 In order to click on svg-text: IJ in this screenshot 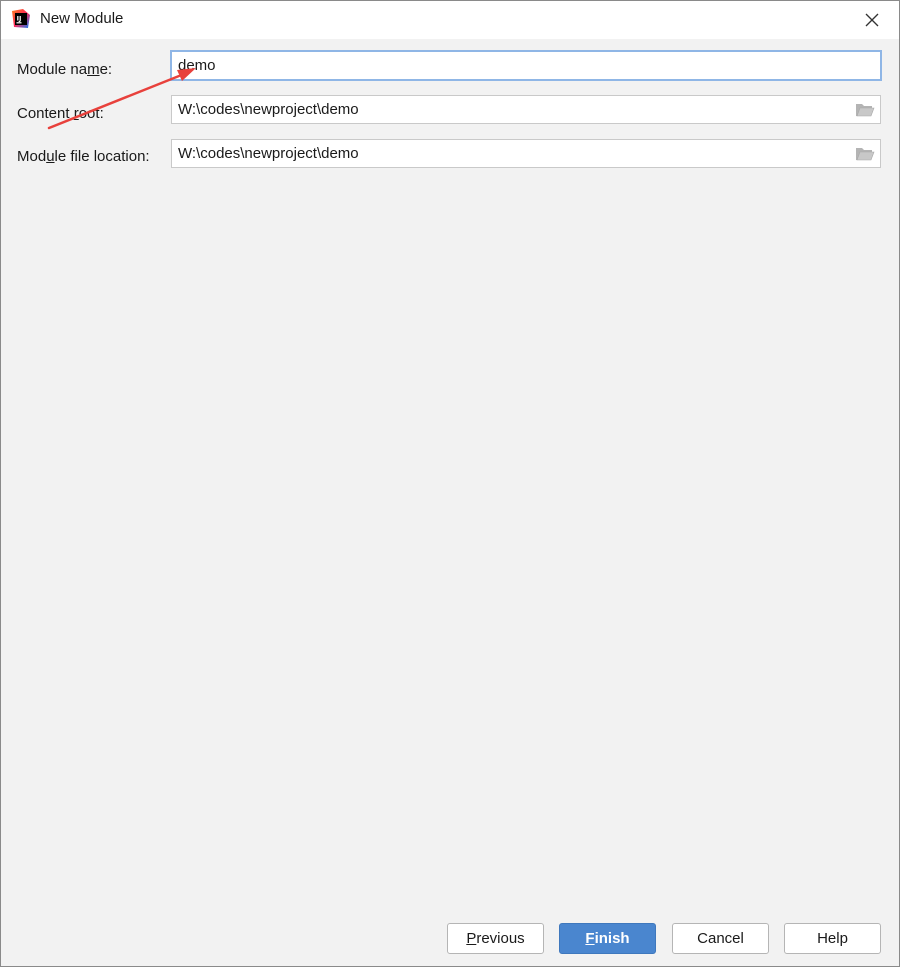, I will do `click(19, 19)`.